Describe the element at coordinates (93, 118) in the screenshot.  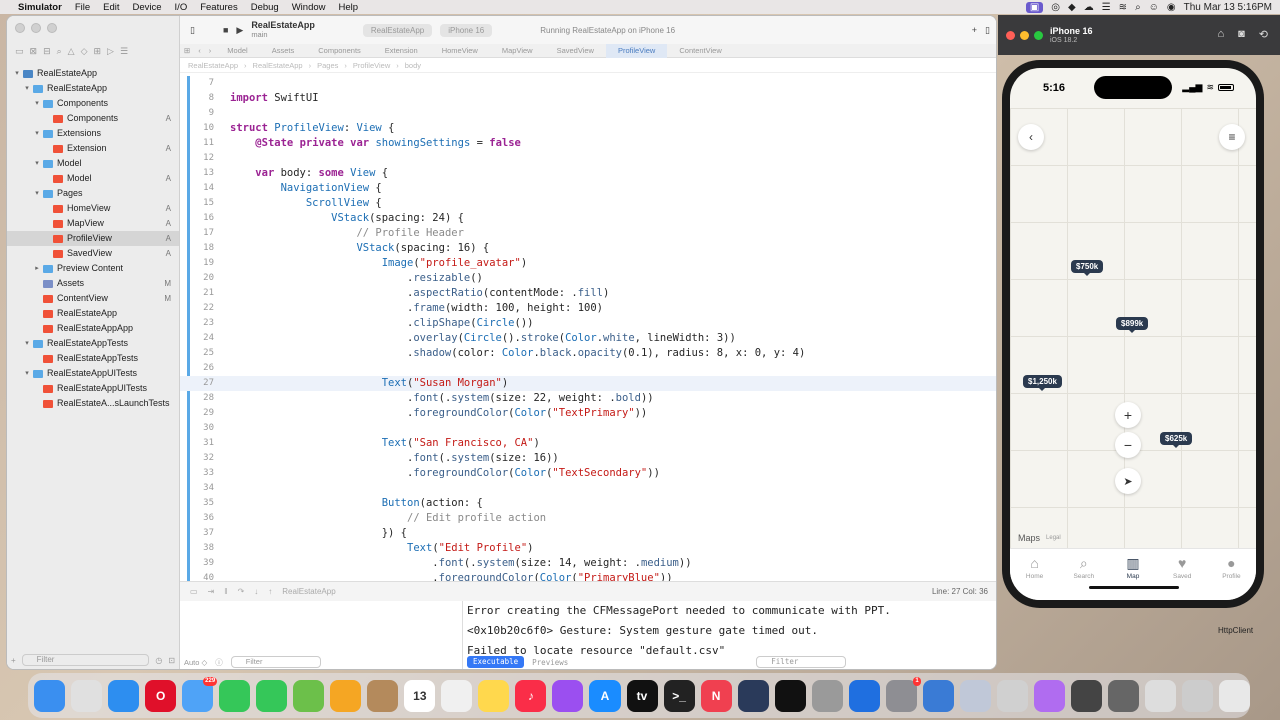
I see `navigator-item: Components A` at that location.